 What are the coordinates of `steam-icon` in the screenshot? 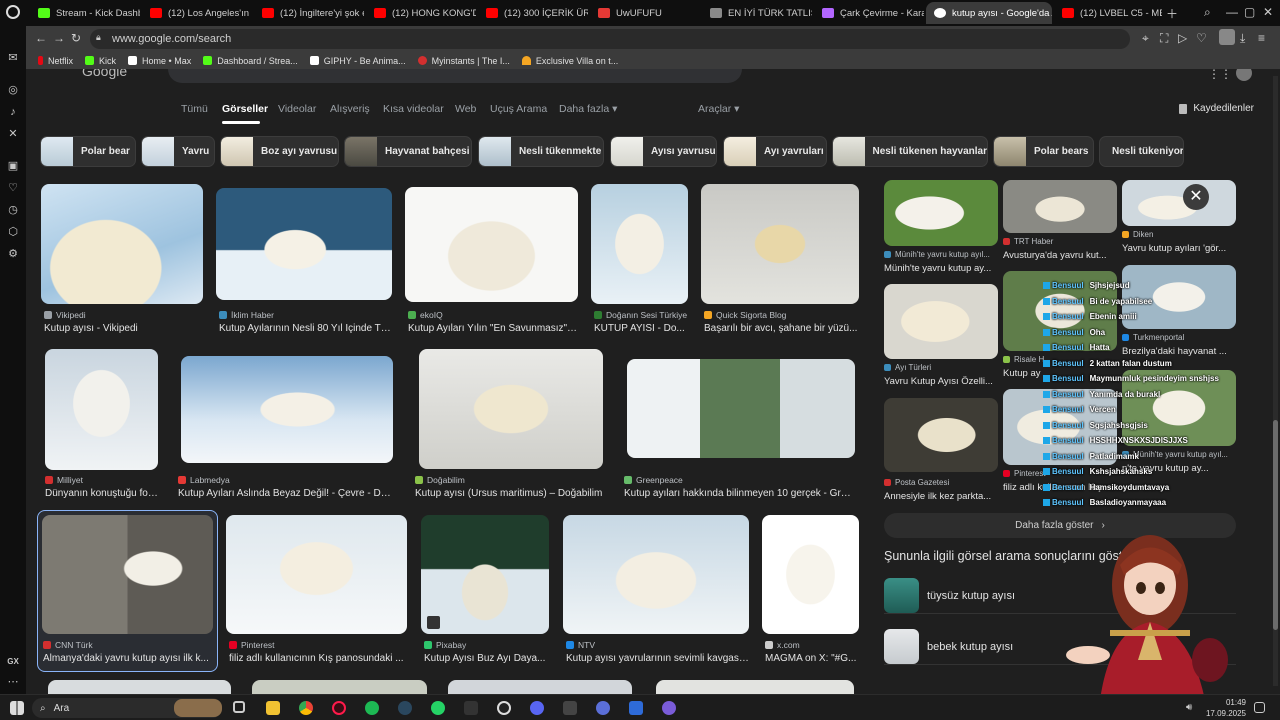 It's located at (405, 708).